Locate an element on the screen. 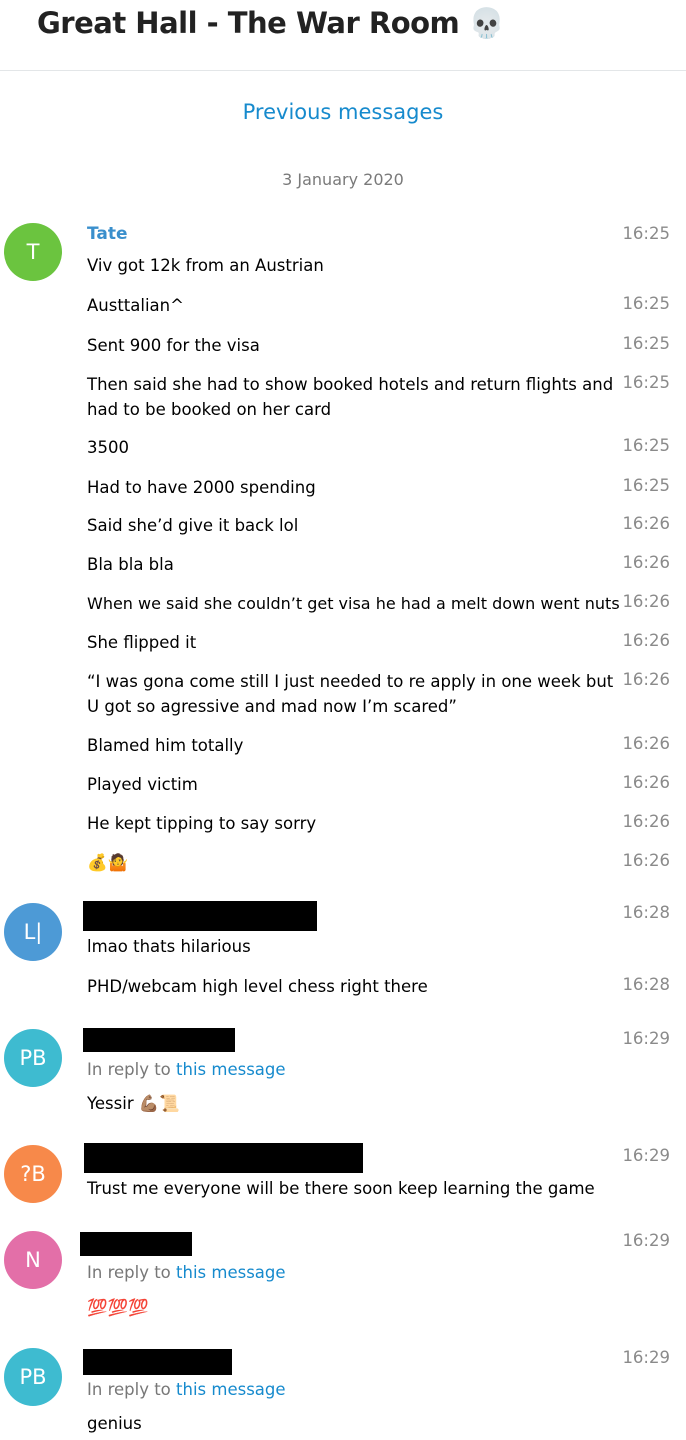  message-text: 3500 is located at coordinates (108, 447).